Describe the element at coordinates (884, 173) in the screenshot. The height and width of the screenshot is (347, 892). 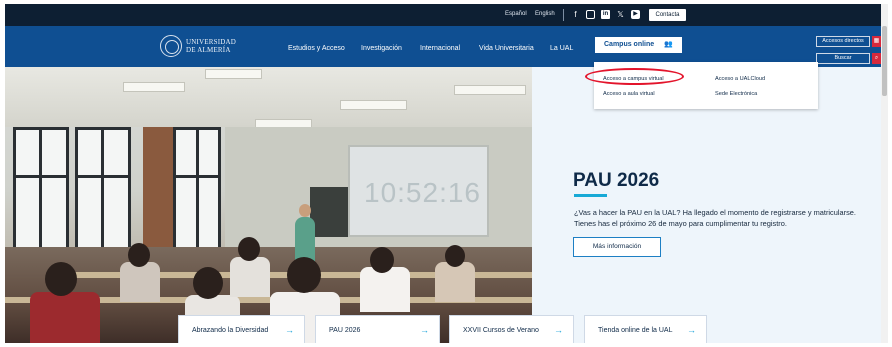
I see `vertical-scrollbar` at that location.